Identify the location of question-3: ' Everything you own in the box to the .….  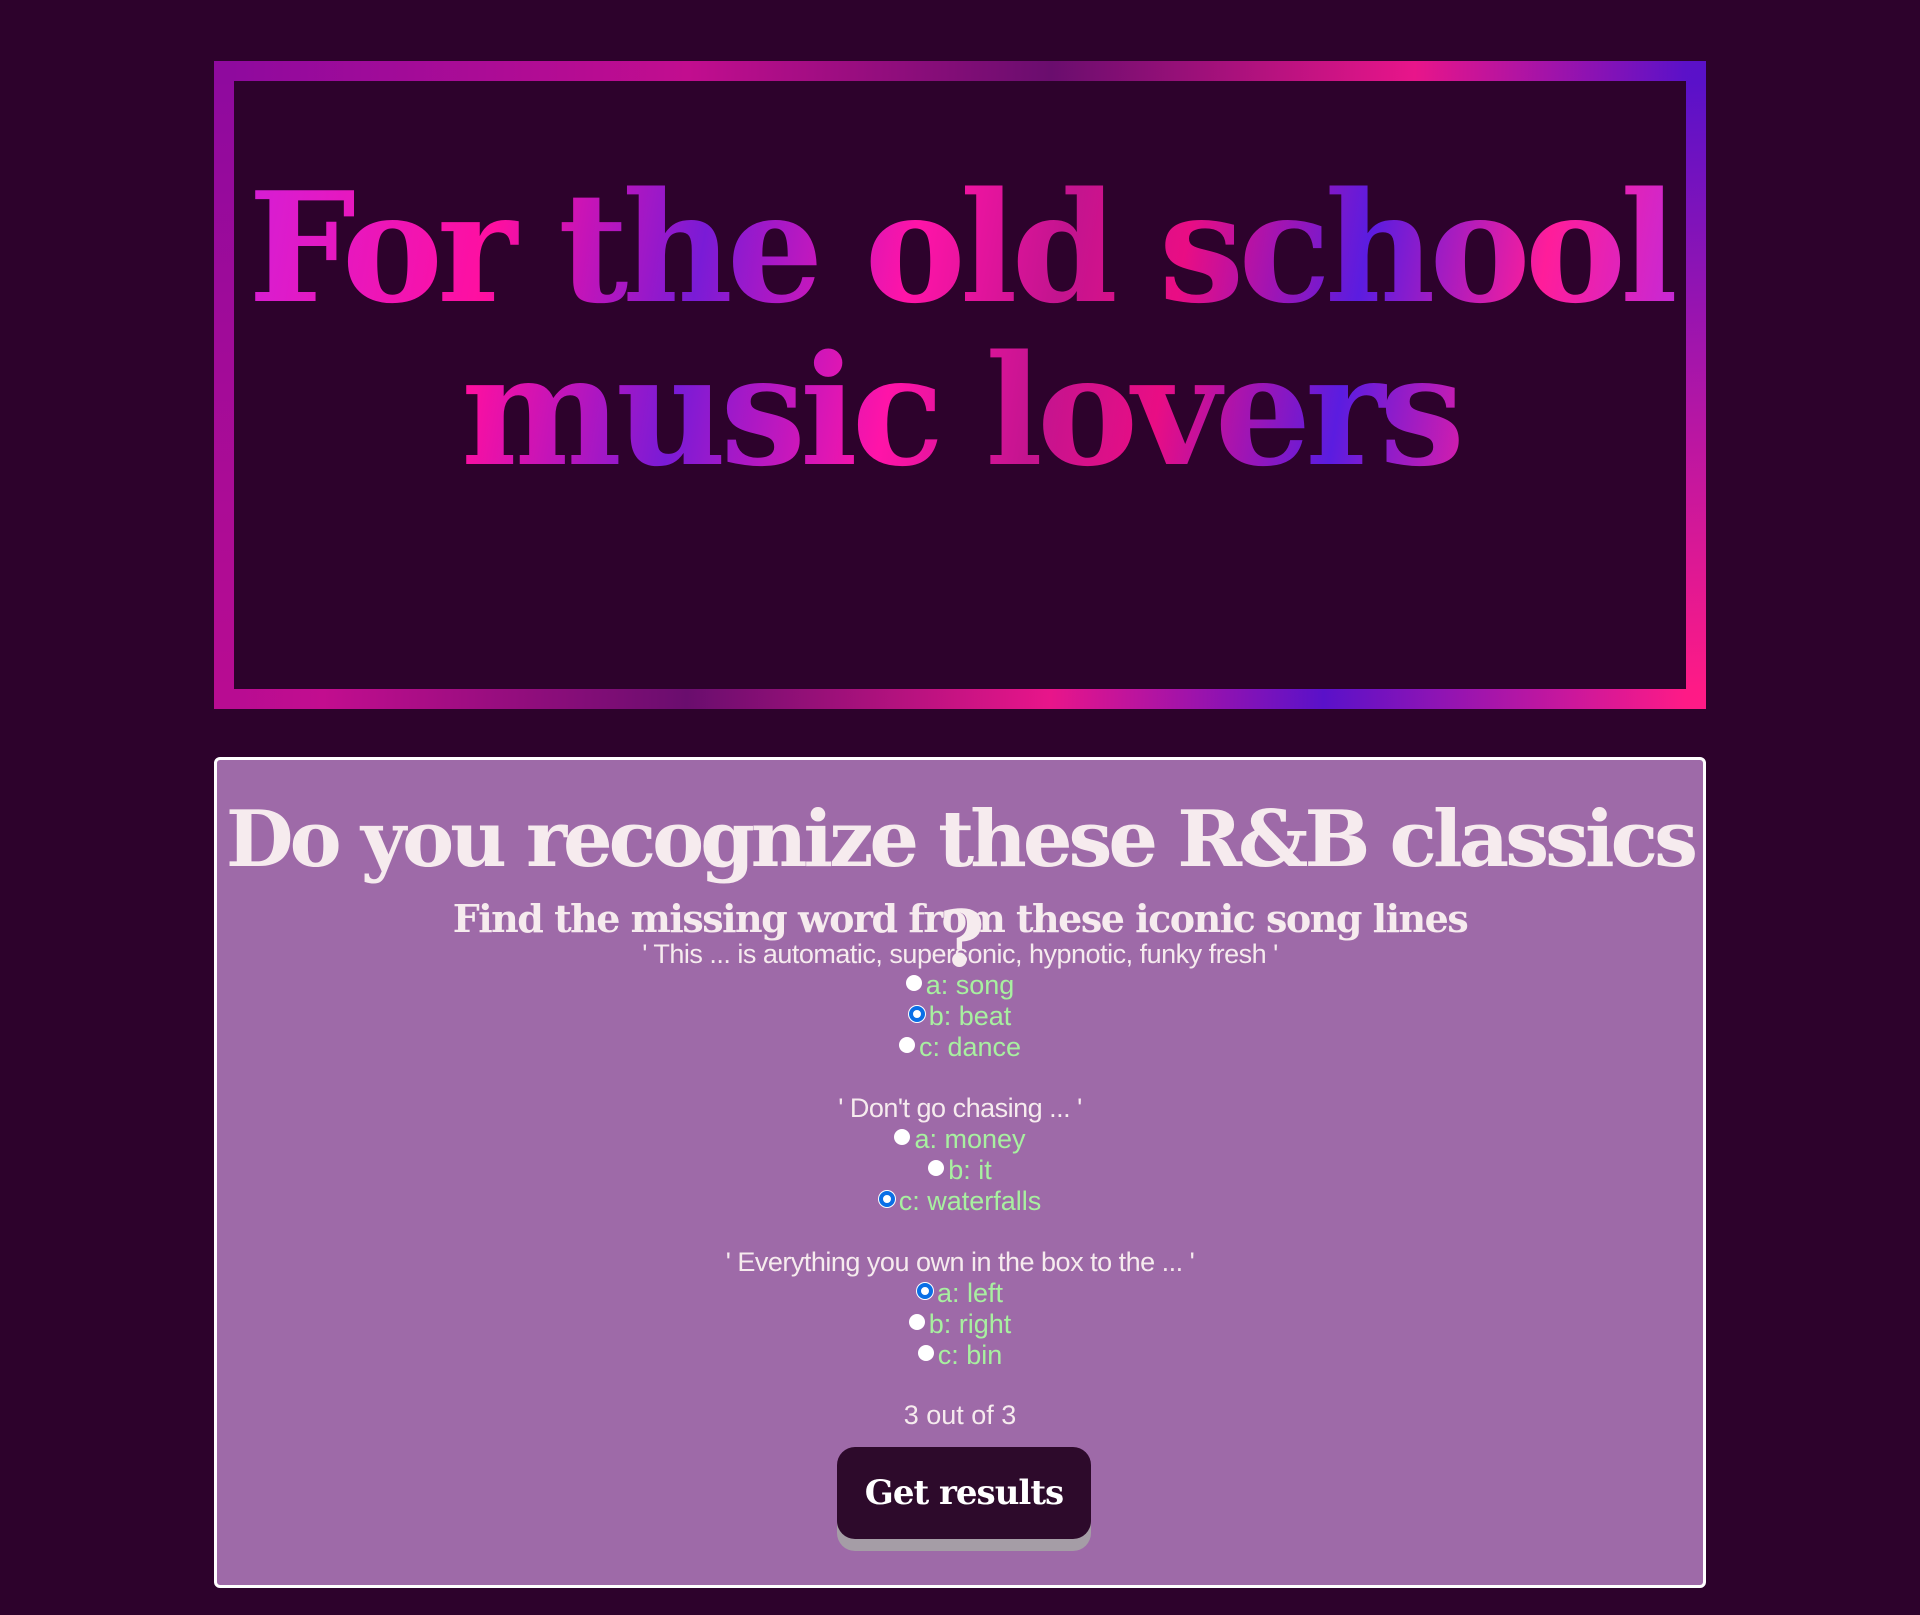
(960, 1309).